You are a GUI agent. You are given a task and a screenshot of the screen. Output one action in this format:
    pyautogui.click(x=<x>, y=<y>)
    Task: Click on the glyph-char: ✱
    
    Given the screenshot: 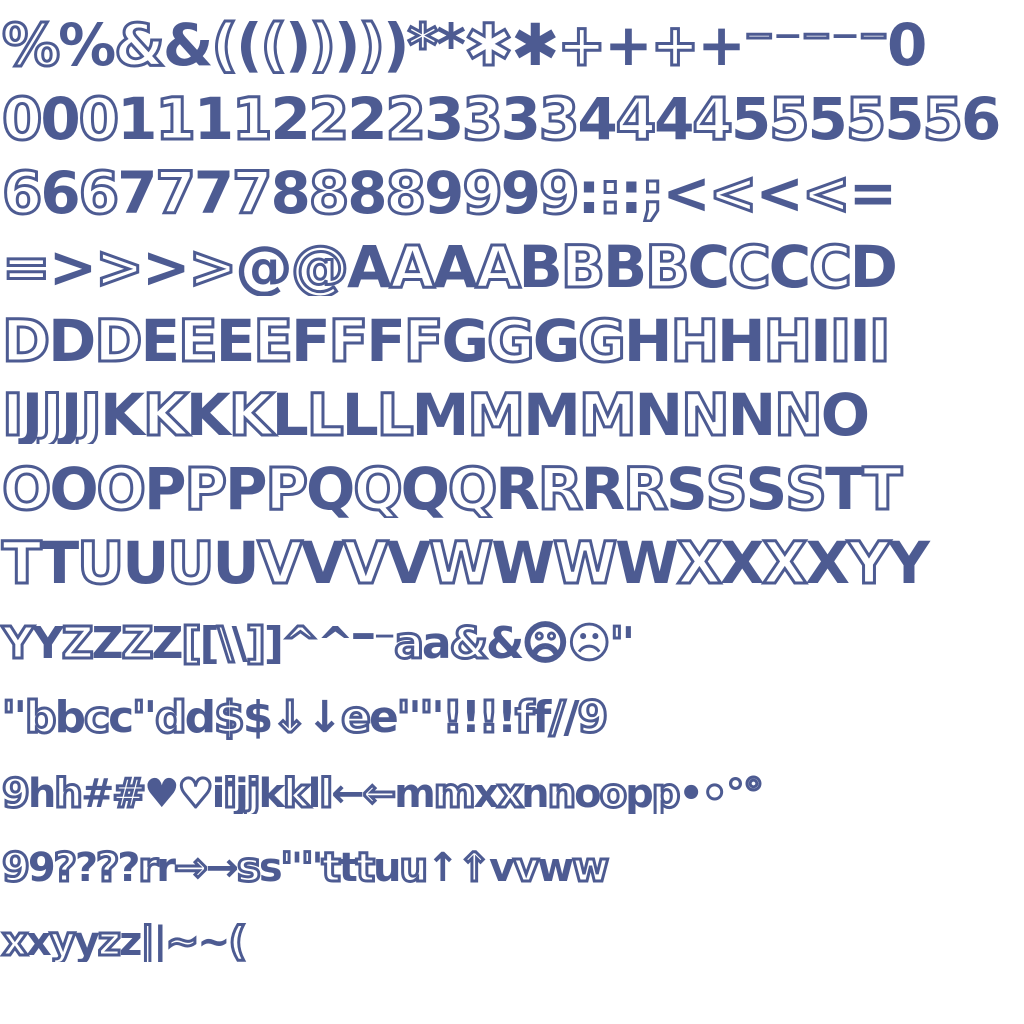 What is the action you would take?
    pyautogui.click(x=535, y=42)
    